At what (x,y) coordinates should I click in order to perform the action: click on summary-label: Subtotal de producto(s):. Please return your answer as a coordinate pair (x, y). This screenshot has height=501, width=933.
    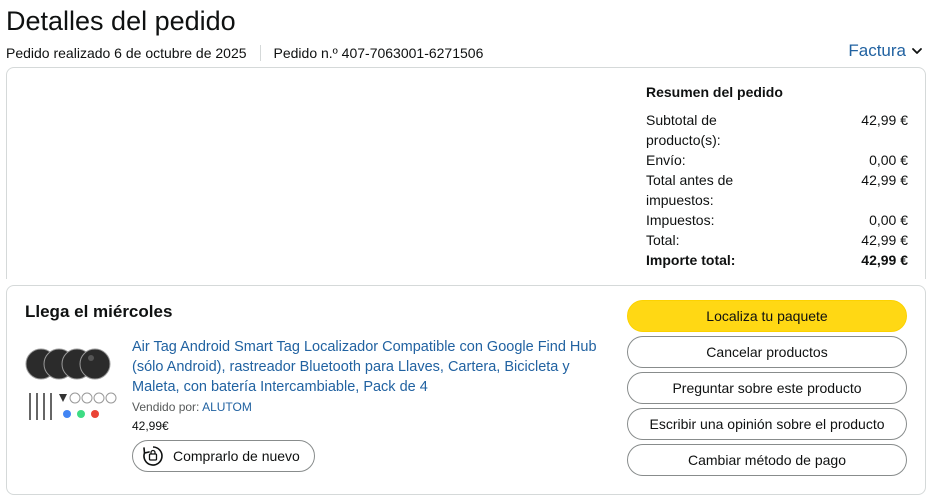
    Looking at the image, I should click on (683, 130).